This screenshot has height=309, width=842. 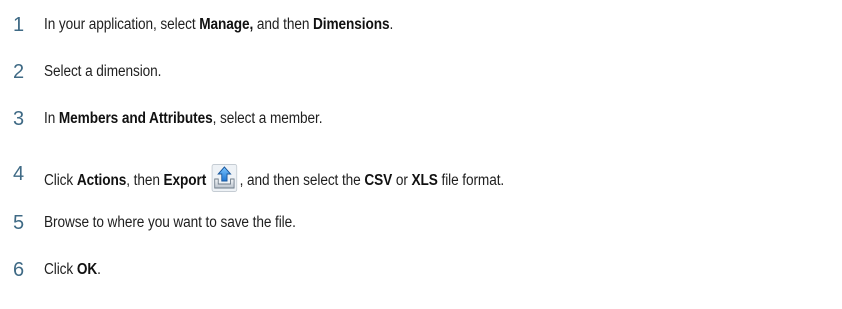 I want to click on ui-term-manage: Manage,, so click(x=226, y=24).